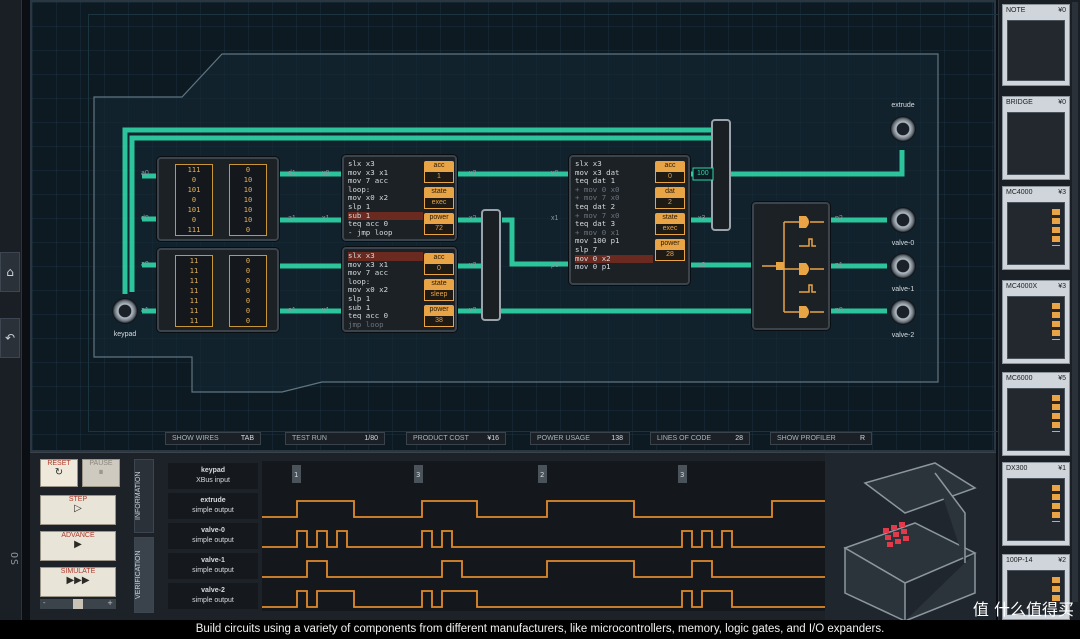  Describe the element at coordinates (326, 310) in the screenshot. I see `pin-label: x1` at that location.